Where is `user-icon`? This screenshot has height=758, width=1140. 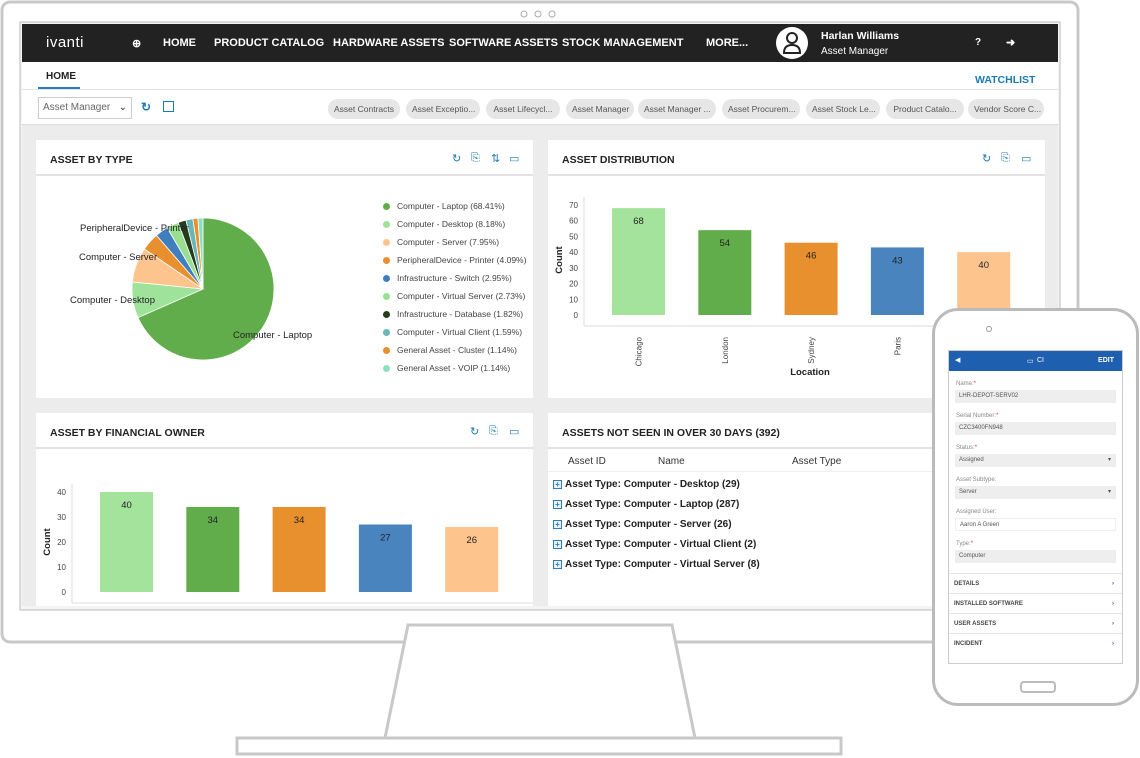
user-icon is located at coordinates (792, 43).